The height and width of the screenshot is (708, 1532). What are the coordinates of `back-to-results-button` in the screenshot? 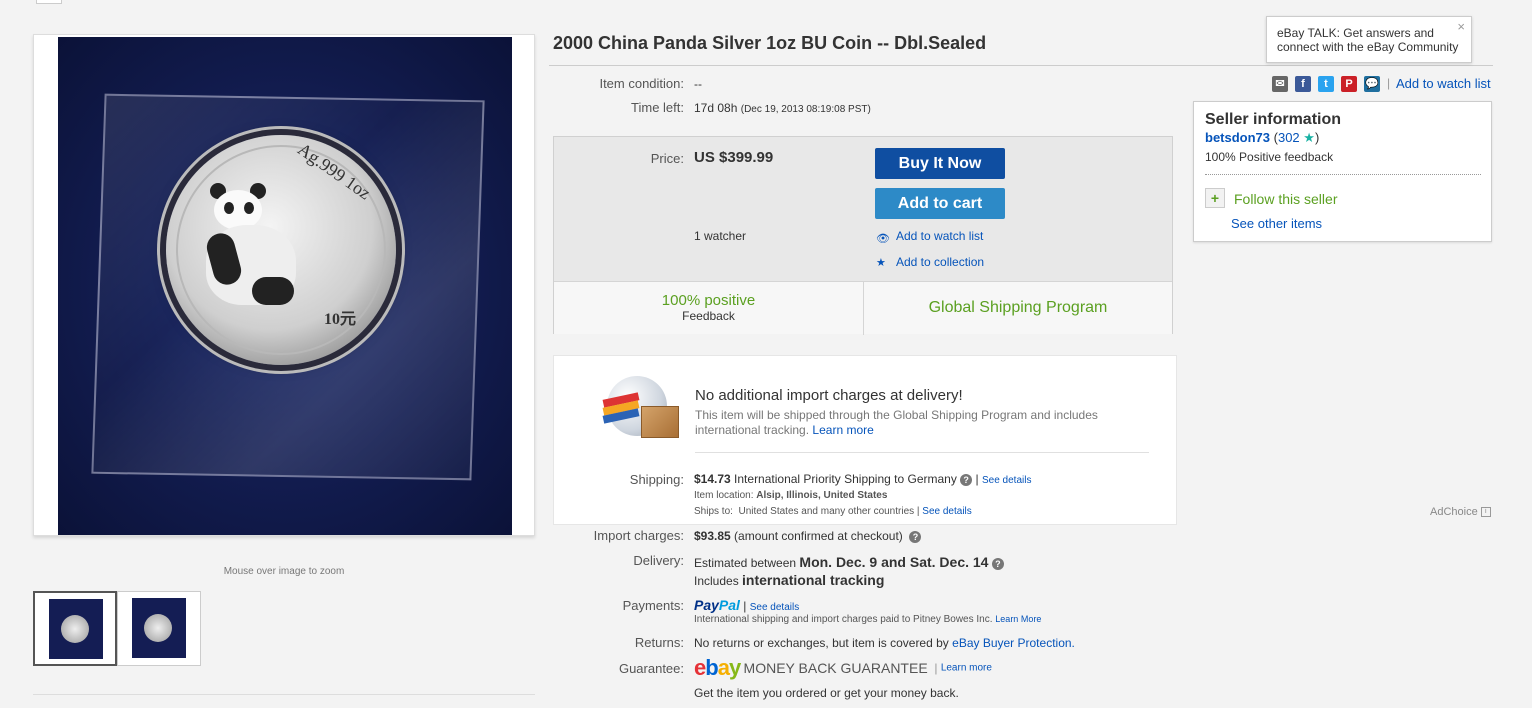 It's located at (49, 2).